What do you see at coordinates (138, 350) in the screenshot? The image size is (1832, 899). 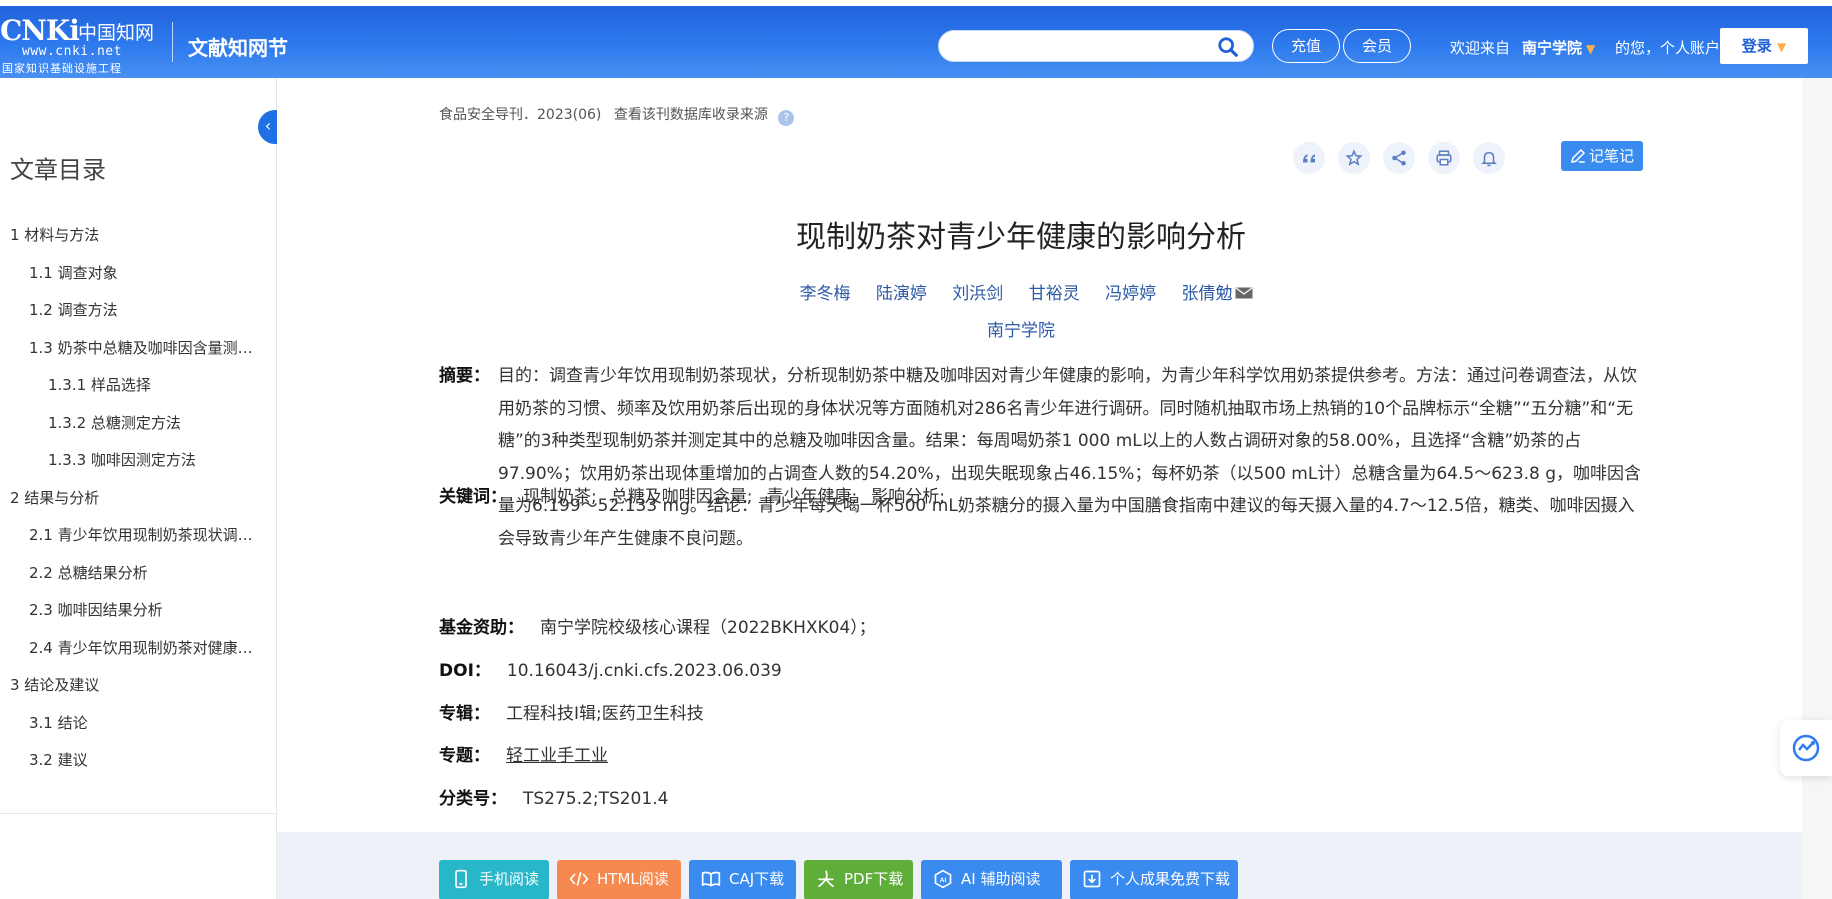 I see `toc-item: 1.3 奶茶中总糖及咖啡因含量测定方法` at bounding box center [138, 350].